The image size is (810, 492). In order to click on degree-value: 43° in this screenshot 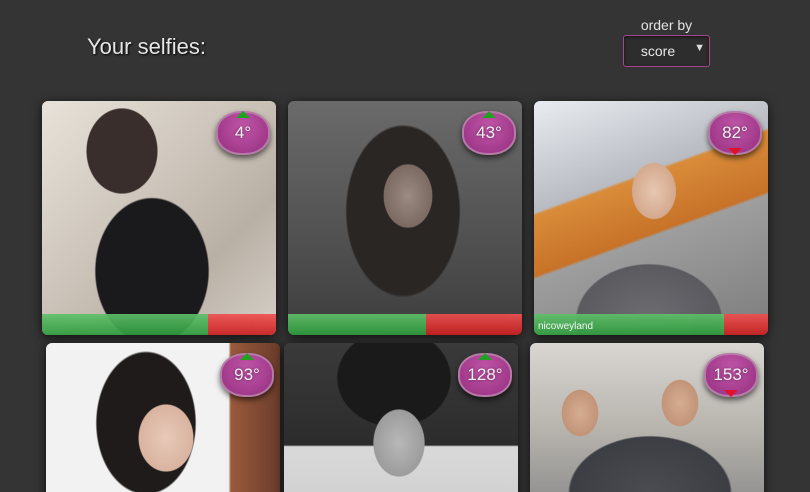, I will do `click(489, 132)`.